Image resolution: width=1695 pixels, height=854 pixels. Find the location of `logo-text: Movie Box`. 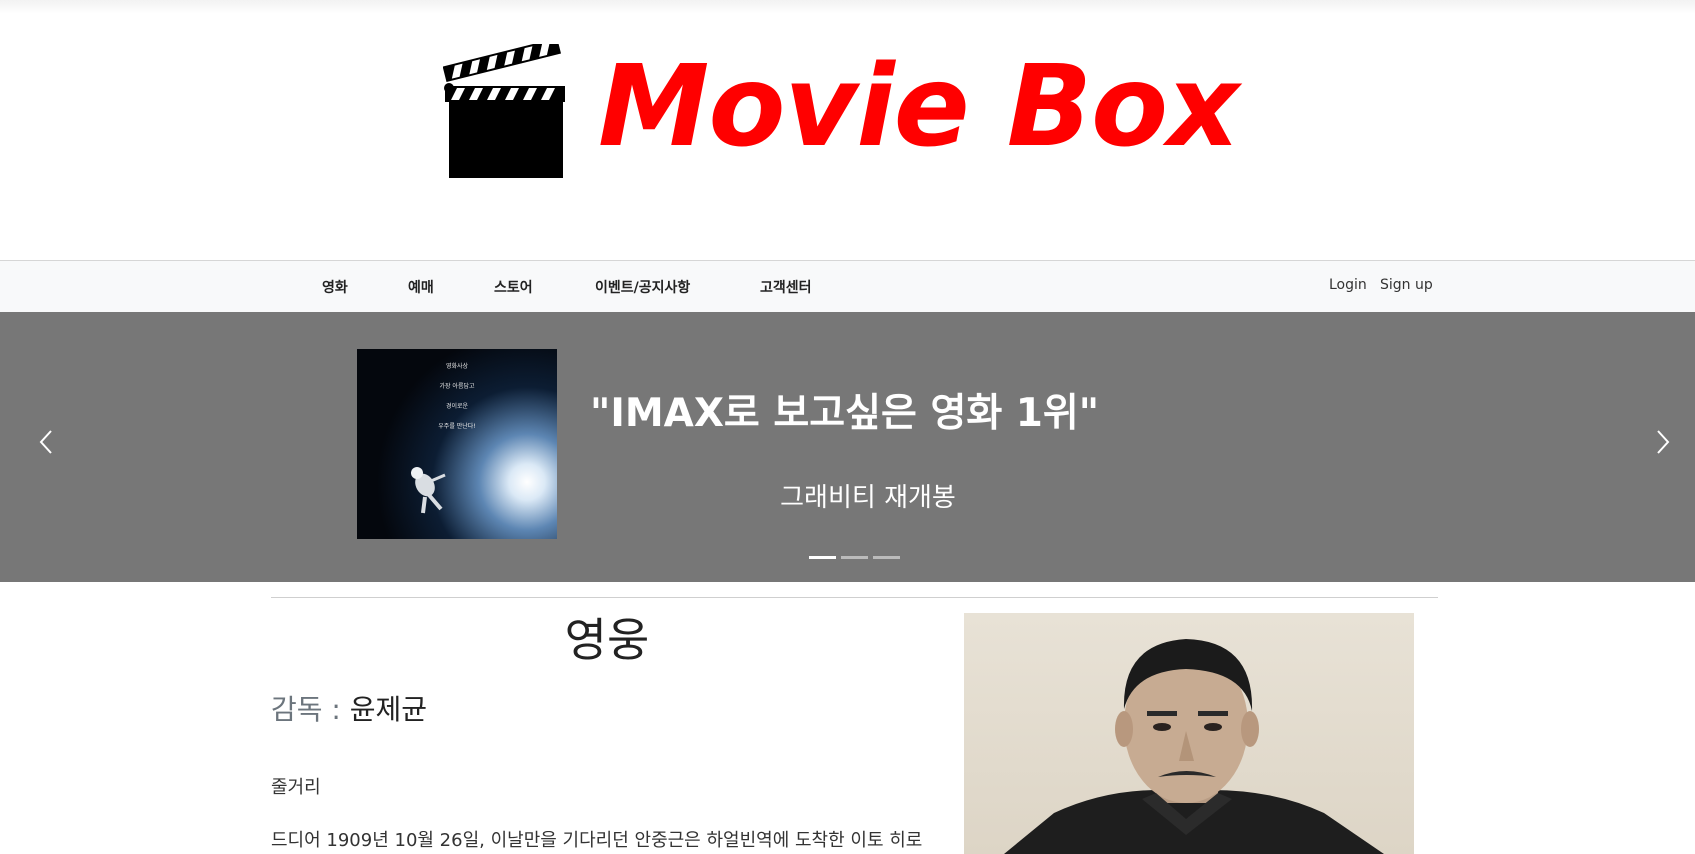

logo-text: Movie Box is located at coordinates (918, 107).